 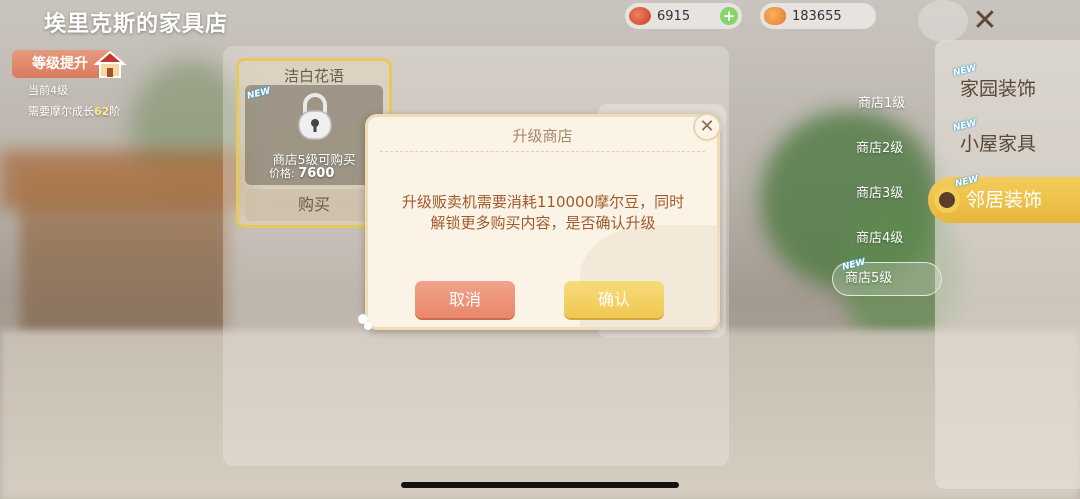 What do you see at coordinates (640, 16) in the screenshot?
I see `red-gem-icon` at bounding box center [640, 16].